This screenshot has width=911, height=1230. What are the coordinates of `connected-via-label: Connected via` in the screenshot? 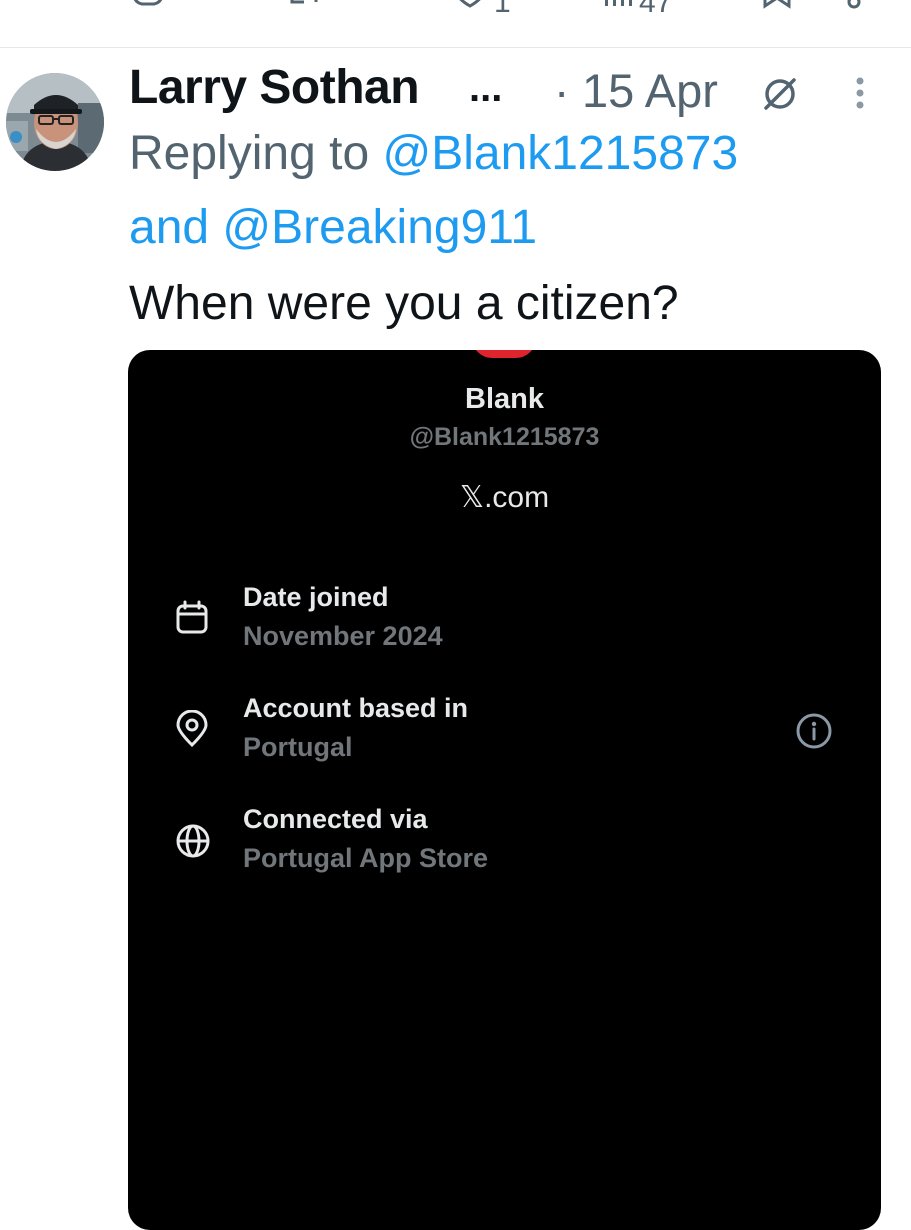 It's located at (335, 819).